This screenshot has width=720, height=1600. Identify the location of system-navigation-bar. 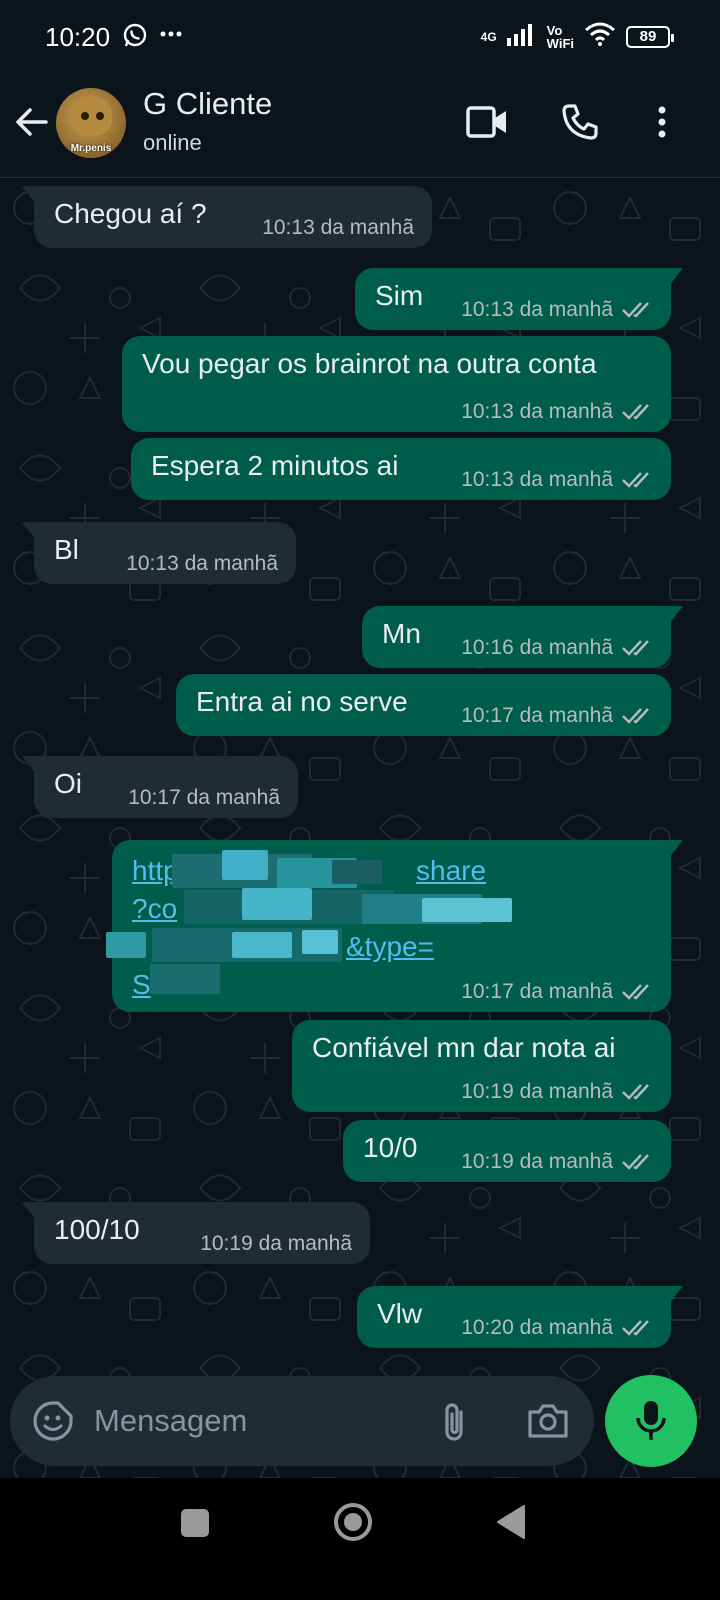
(360, 1539).